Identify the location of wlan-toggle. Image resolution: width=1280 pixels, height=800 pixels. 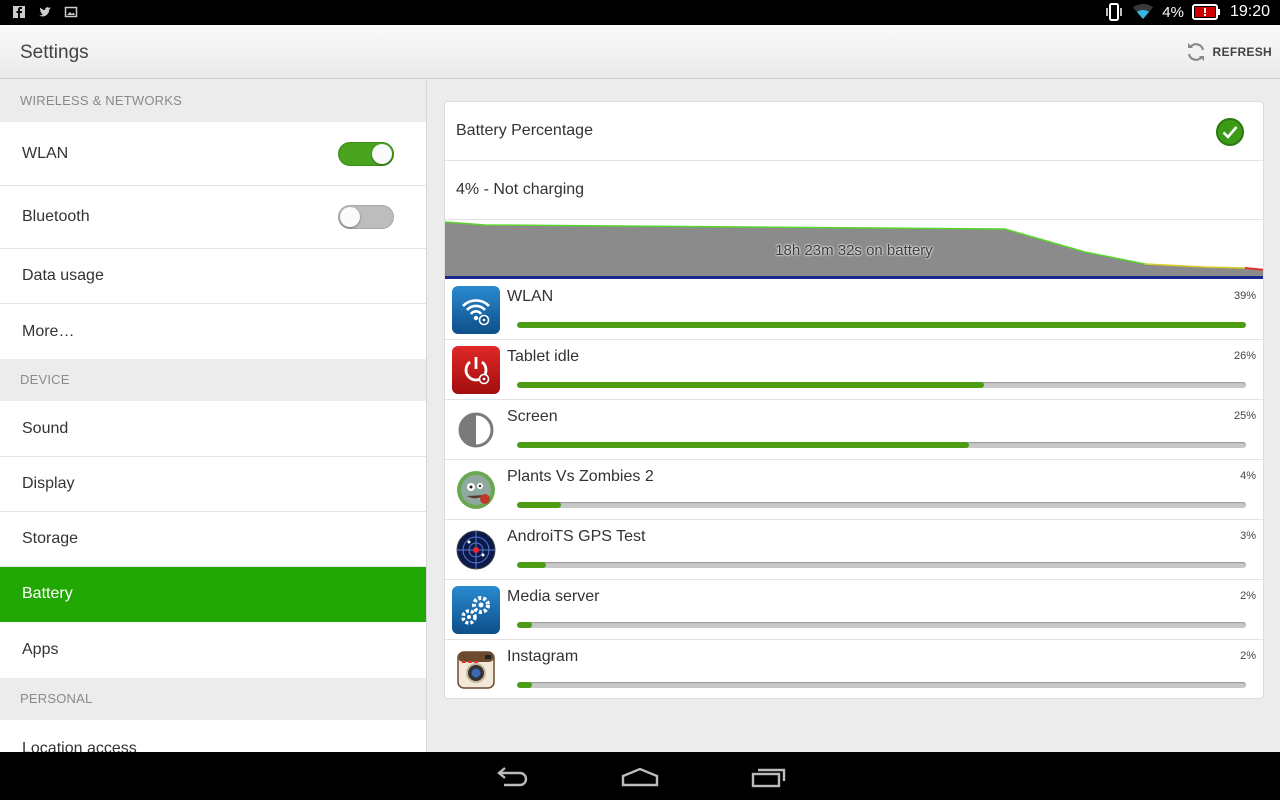
(366, 153).